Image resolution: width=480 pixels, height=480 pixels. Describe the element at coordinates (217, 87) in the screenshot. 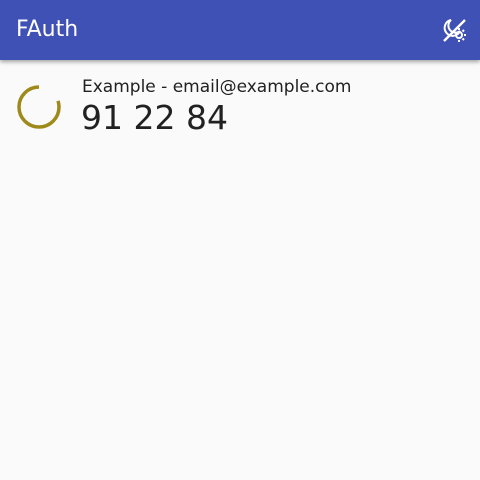

I see `account-label: Example - email@example.com` at that location.